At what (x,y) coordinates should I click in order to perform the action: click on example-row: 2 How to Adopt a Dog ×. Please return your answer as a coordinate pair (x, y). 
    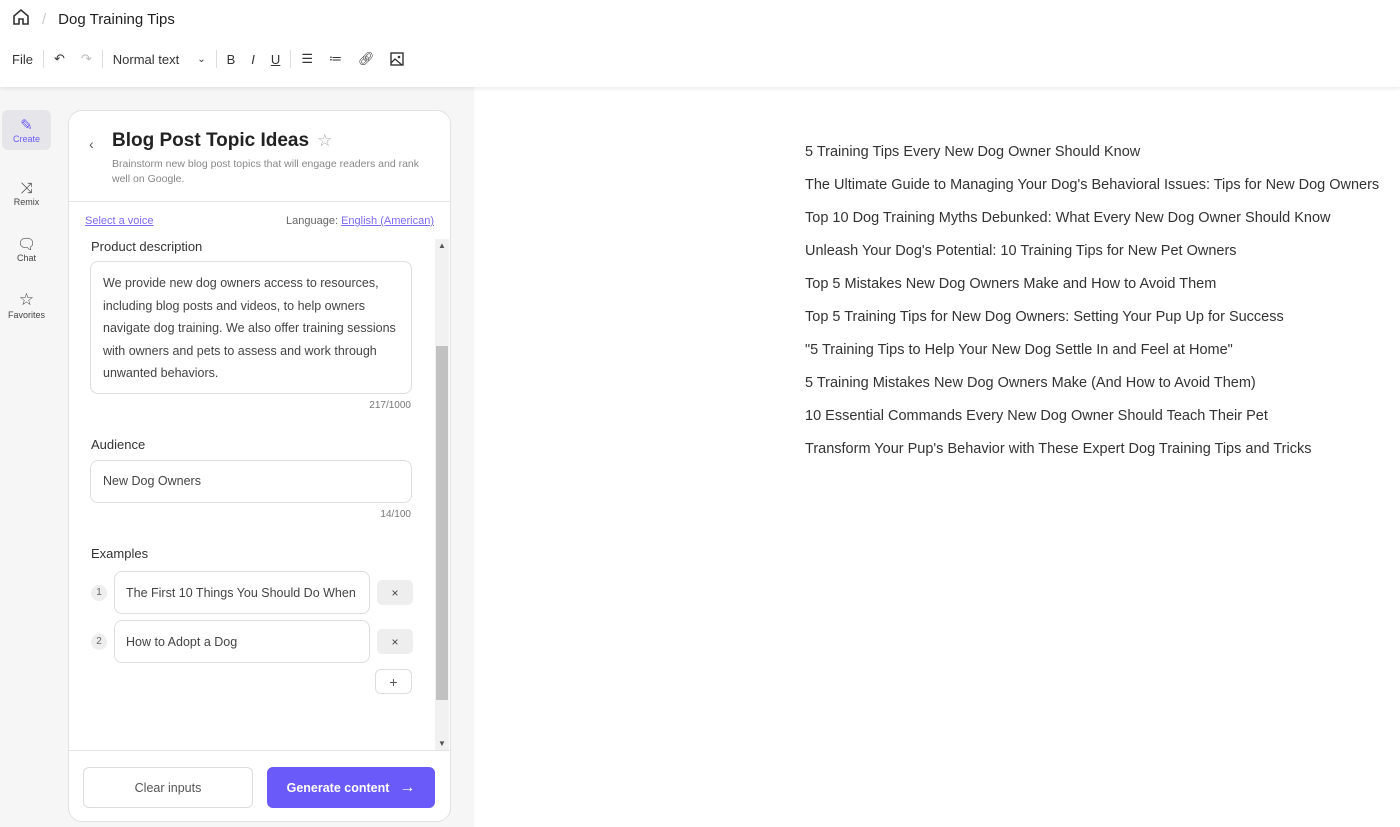
    Looking at the image, I should click on (252, 641).